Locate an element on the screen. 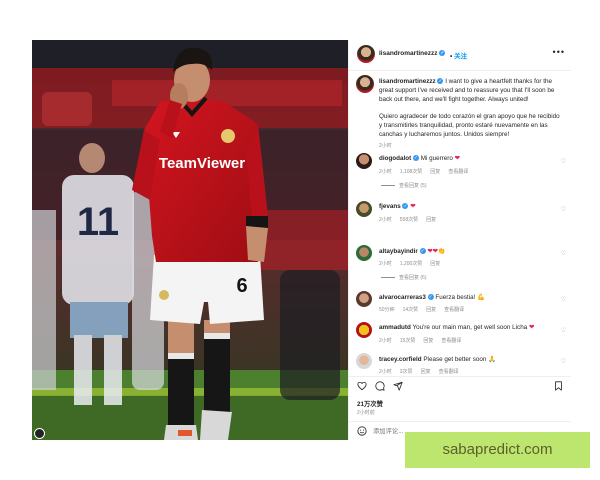 This screenshot has height=480, width=600. comment-meta: 2小时 1,200次赞 回复 is located at coordinates (410, 264).